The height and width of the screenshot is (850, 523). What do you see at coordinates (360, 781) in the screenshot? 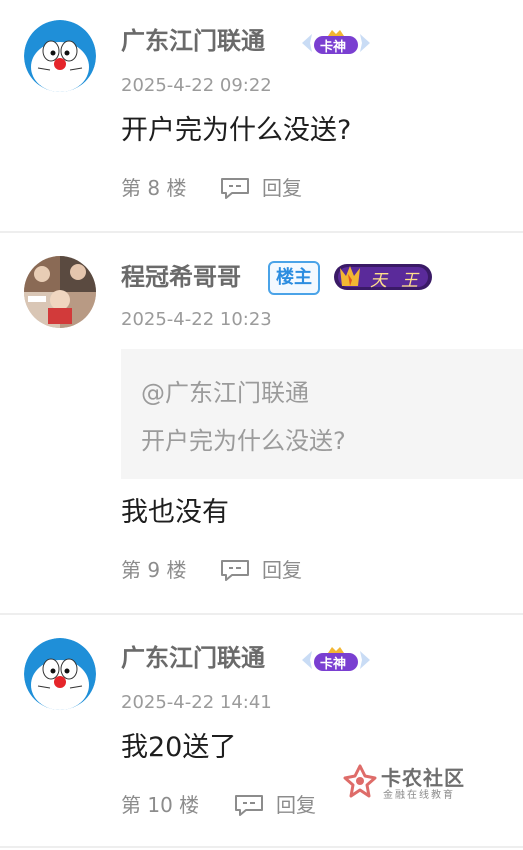
I see `kanong-logo-icon` at bounding box center [360, 781].